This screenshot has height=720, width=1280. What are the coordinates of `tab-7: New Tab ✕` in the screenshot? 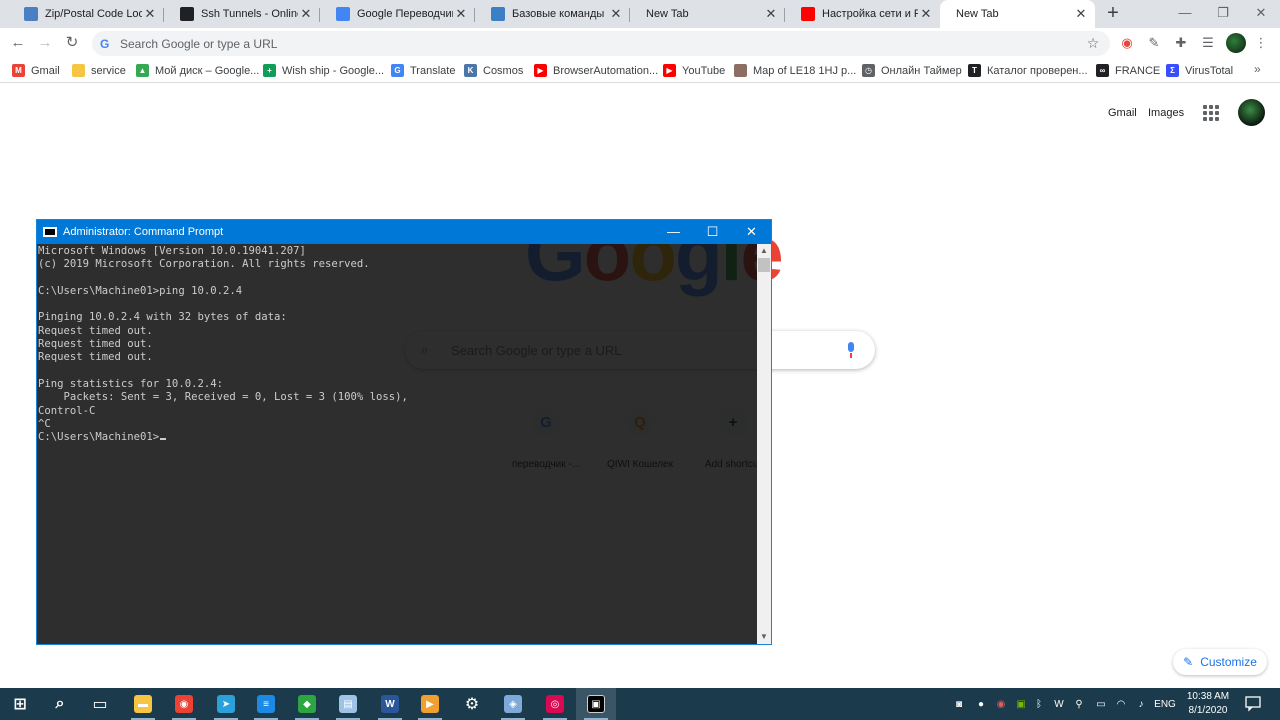 It's located at (1017, 14).